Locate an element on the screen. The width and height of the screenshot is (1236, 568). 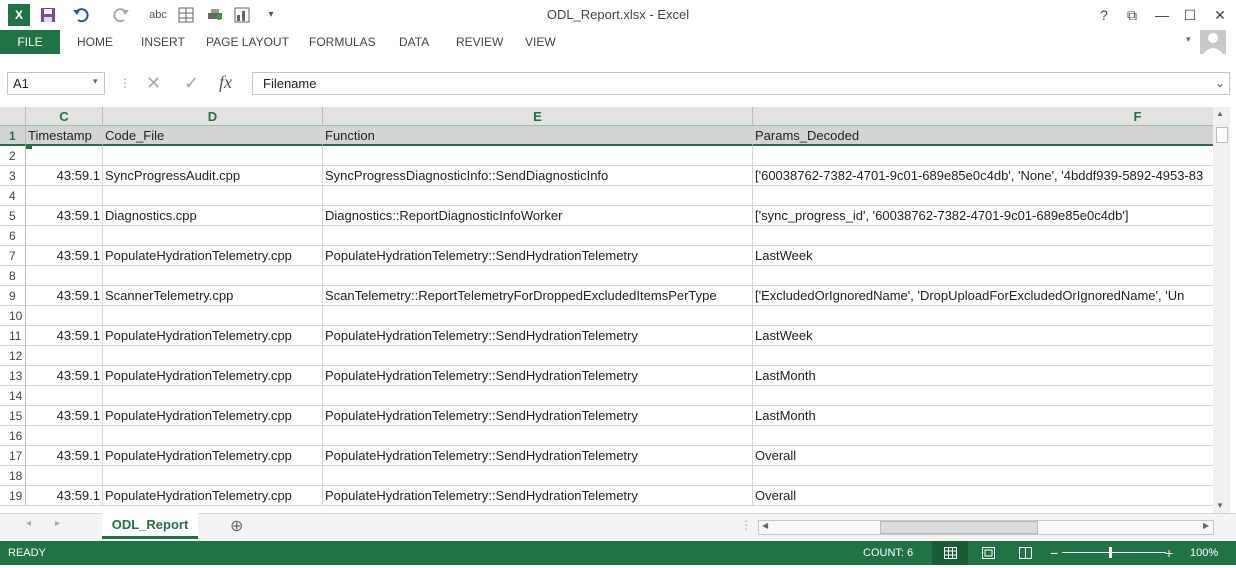
scroll-right-icon: ▶ is located at coordinates (1206, 525).